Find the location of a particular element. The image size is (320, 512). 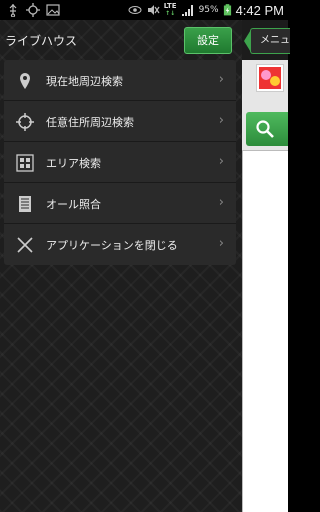

menu-item-all-match: オール照合 › is located at coordinates (120, 203).